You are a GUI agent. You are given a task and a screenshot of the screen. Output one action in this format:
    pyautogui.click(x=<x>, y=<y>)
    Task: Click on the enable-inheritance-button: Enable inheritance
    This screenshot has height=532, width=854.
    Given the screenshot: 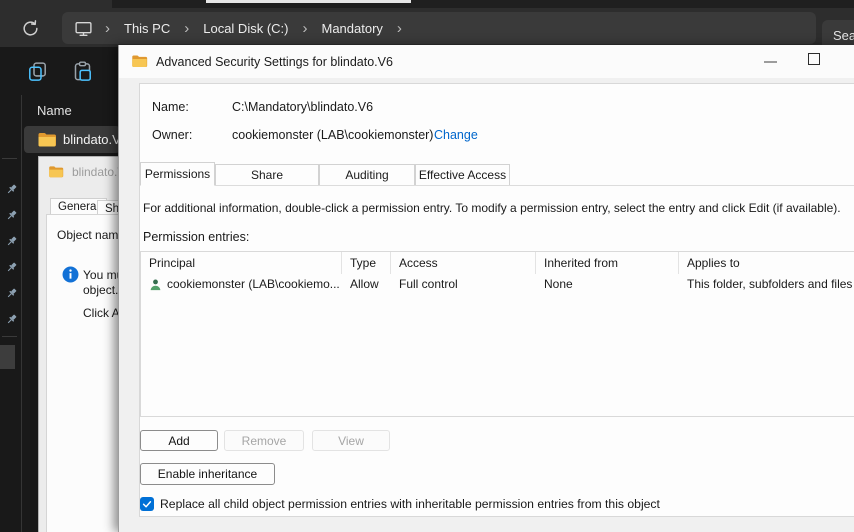 What is the action you would take?
    pyautogui.click(x=207, y=474)
    